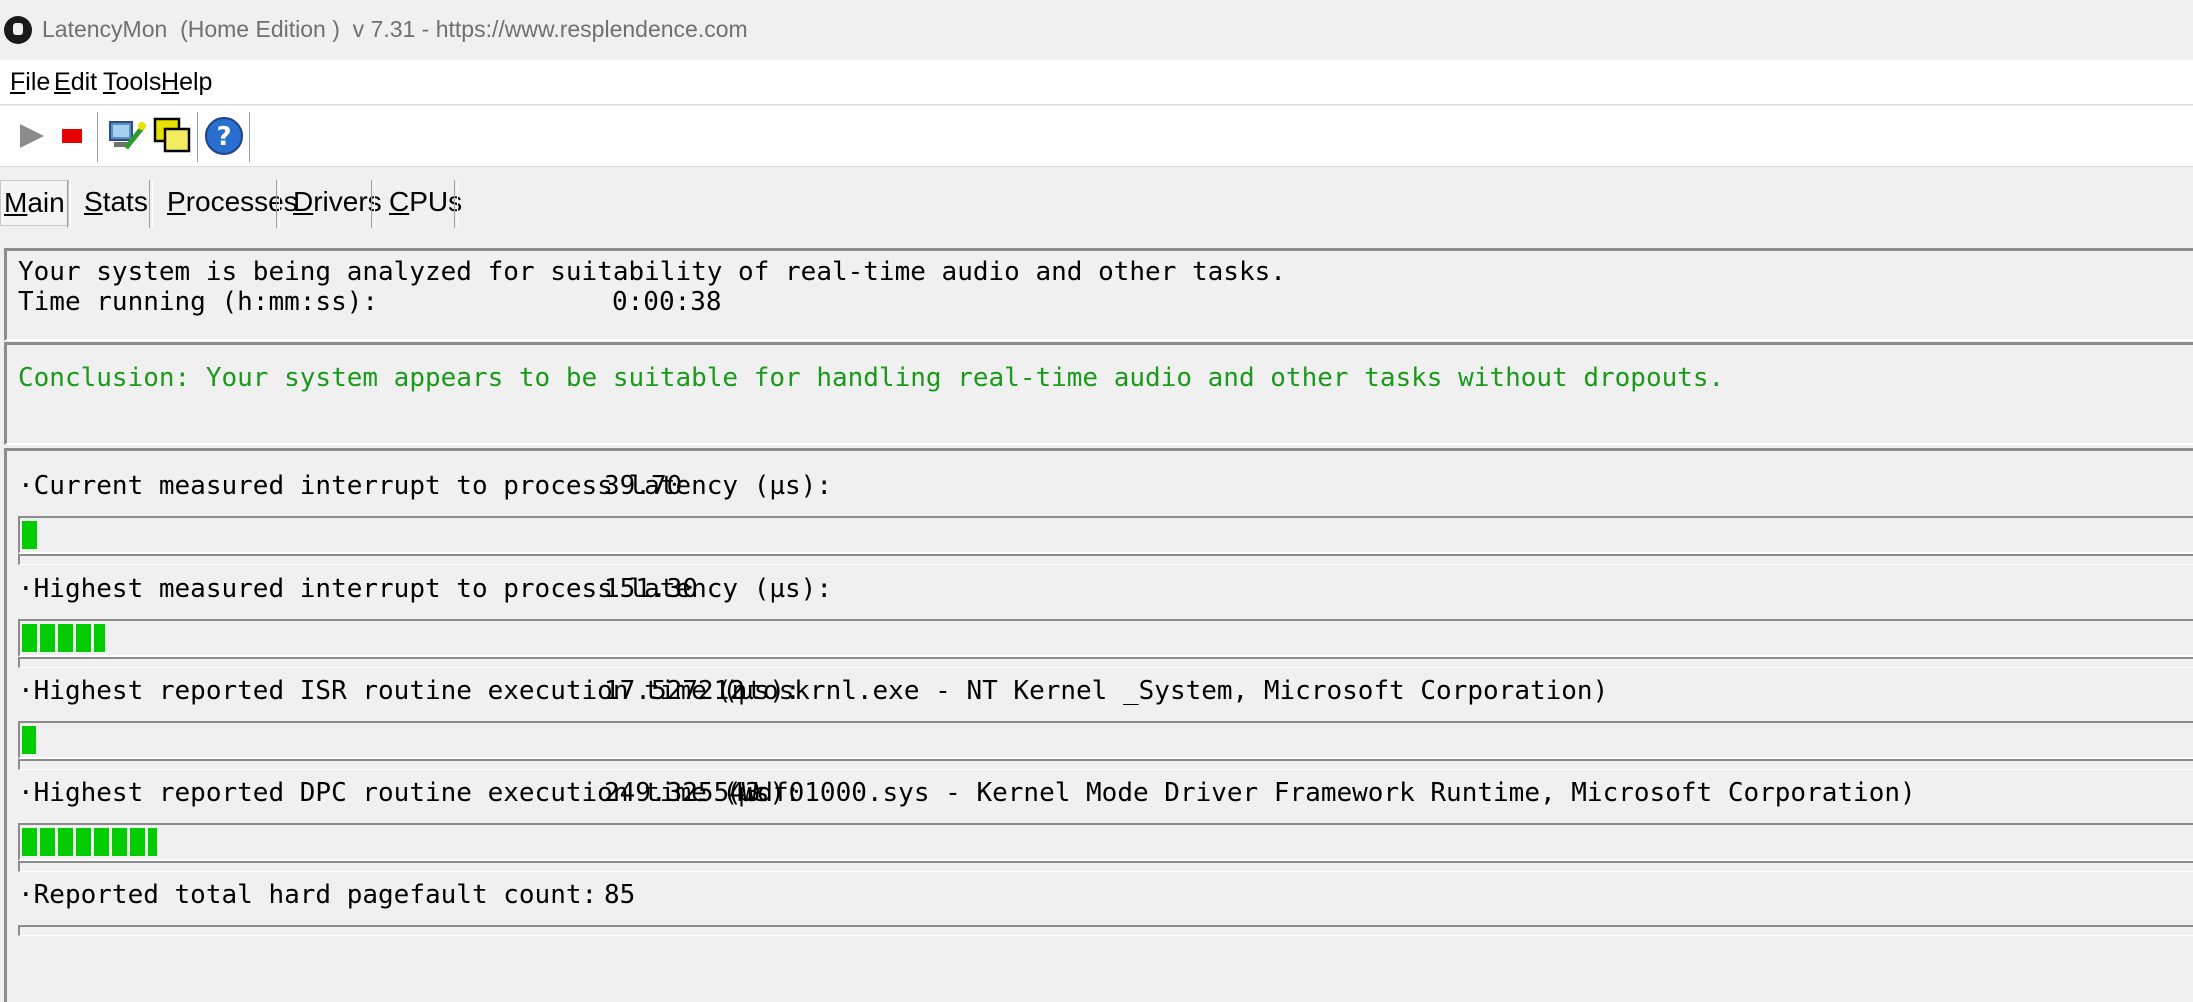  Describe the element at coordinates (16, 202) in the screenshot. I see `tab-main-mnemonic: M` at that location.